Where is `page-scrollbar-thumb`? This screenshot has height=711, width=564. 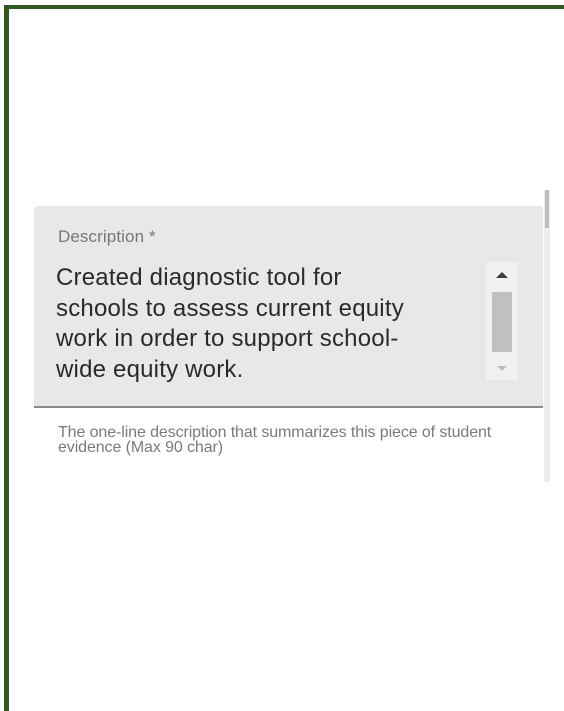
page-scrollbar-thumb is located at coordinates (547, 209).